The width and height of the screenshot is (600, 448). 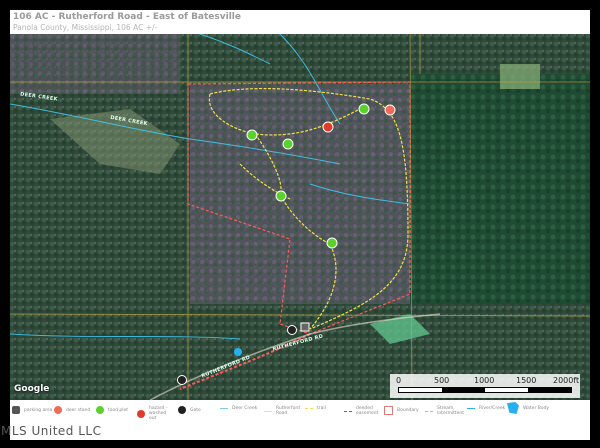 What do you see at coordinates (526, 380) in the screenshot?
I see `scale-tick: 1500` at bounding box center [526, 380].